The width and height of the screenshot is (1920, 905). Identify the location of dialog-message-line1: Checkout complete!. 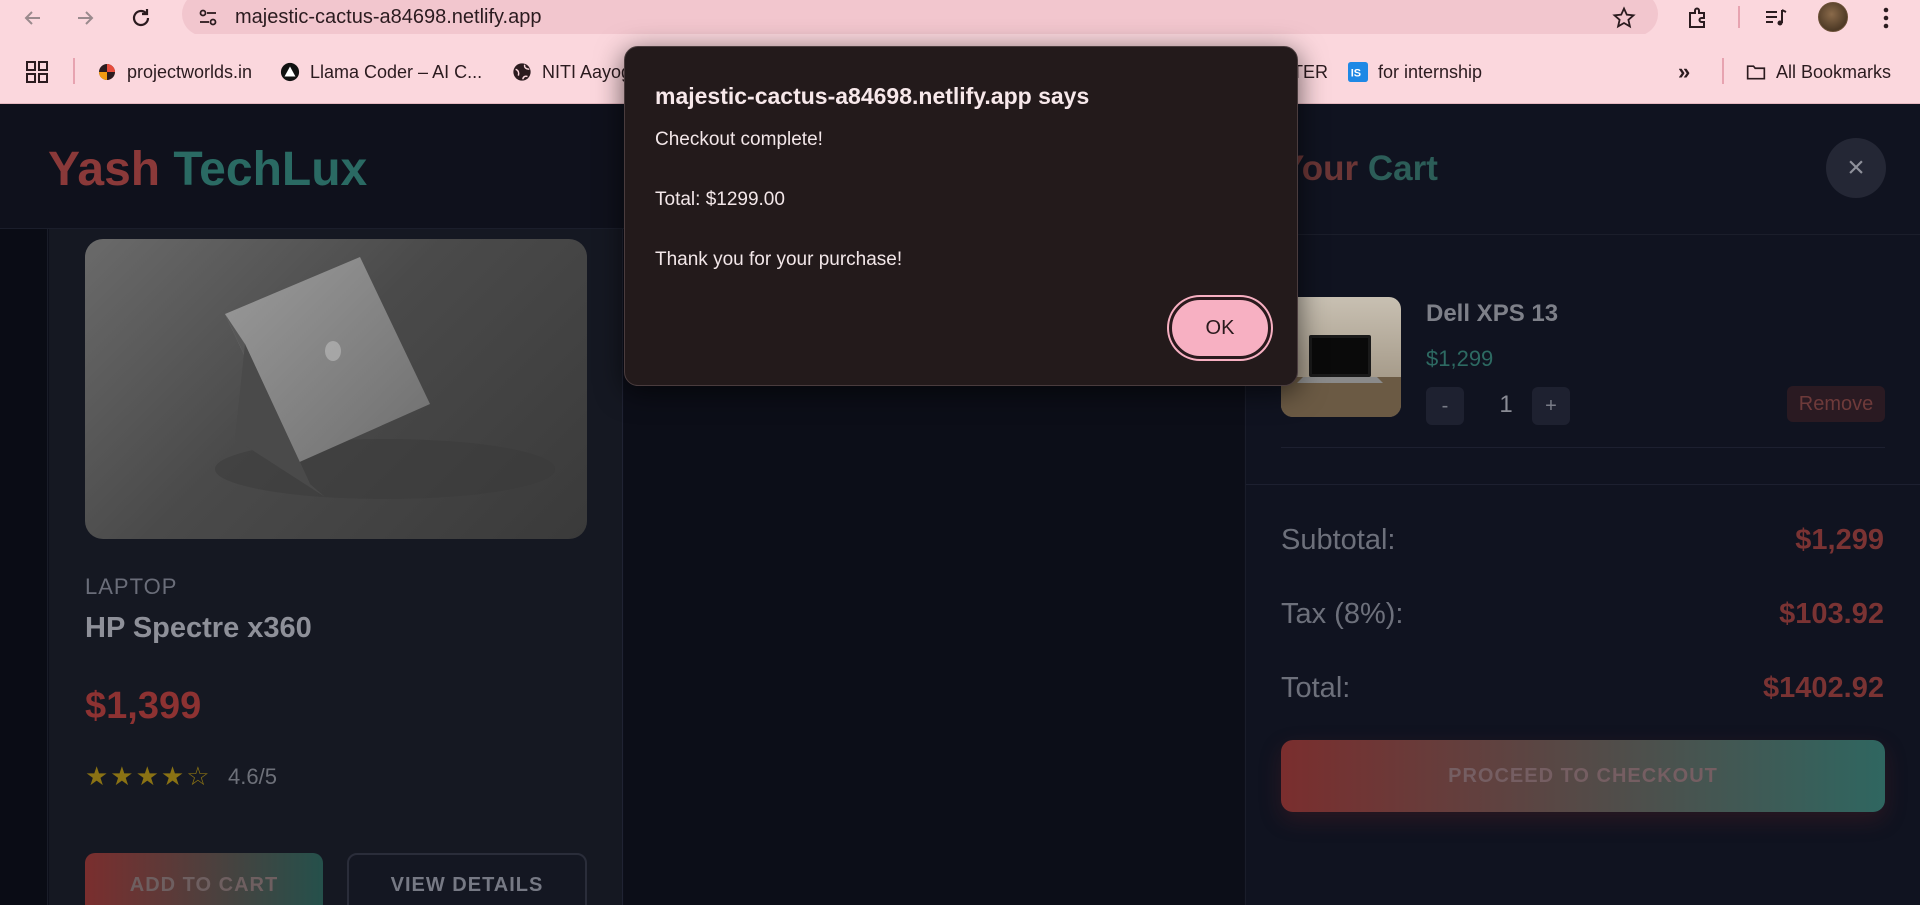
(739, 139).